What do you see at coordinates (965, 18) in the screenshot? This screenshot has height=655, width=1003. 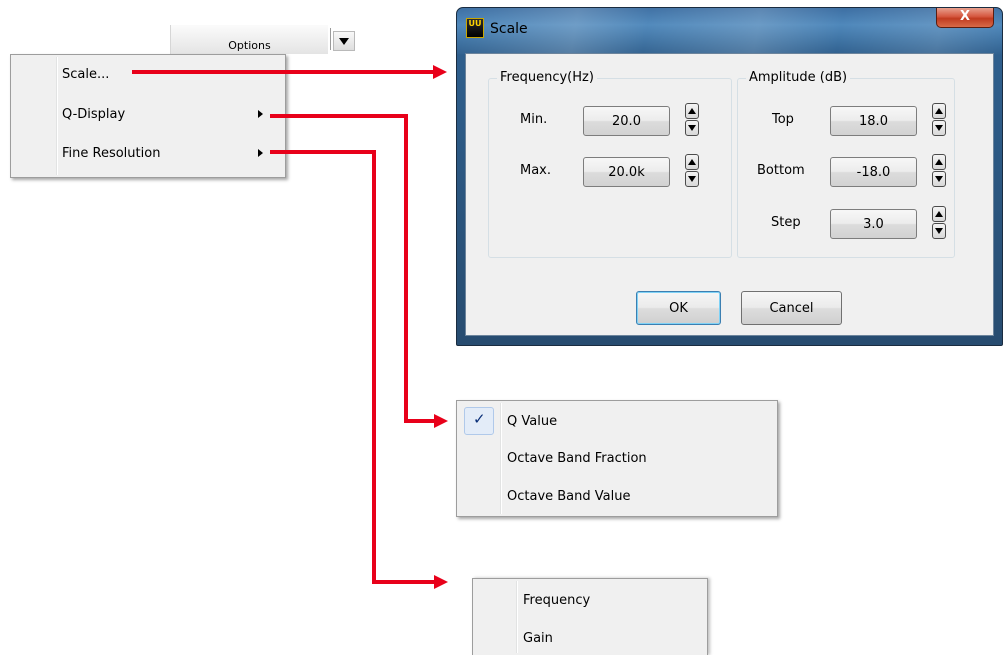 I see `close-icon: X` at bounding box center [965, 18].